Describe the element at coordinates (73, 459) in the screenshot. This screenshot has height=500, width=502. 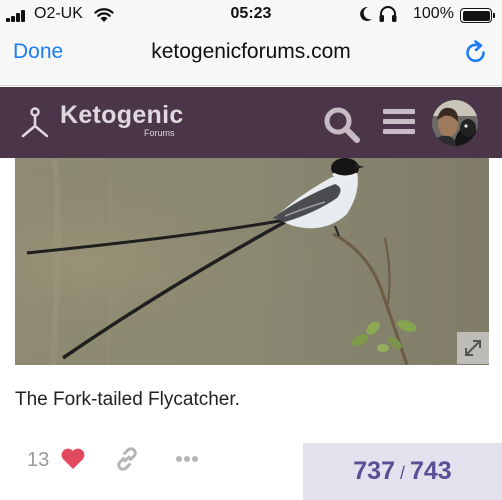
I see `heart-icon` at that location.